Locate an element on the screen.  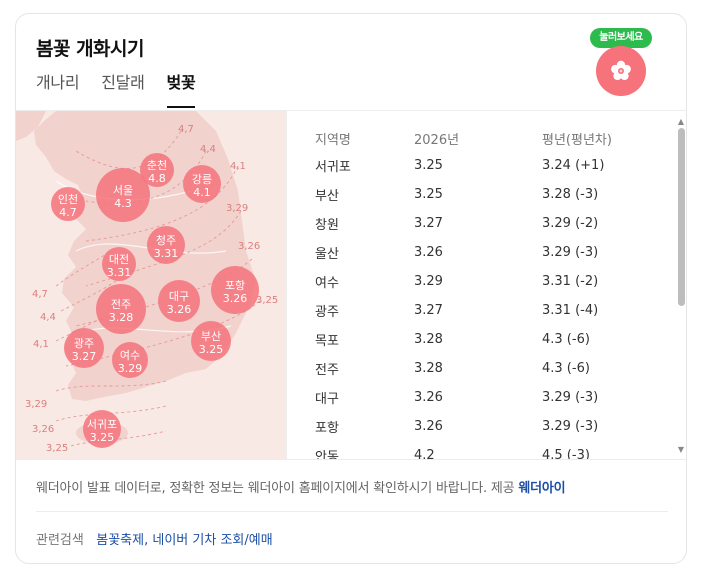
cell-year: 4.2 is located at coordinates (424, 453).